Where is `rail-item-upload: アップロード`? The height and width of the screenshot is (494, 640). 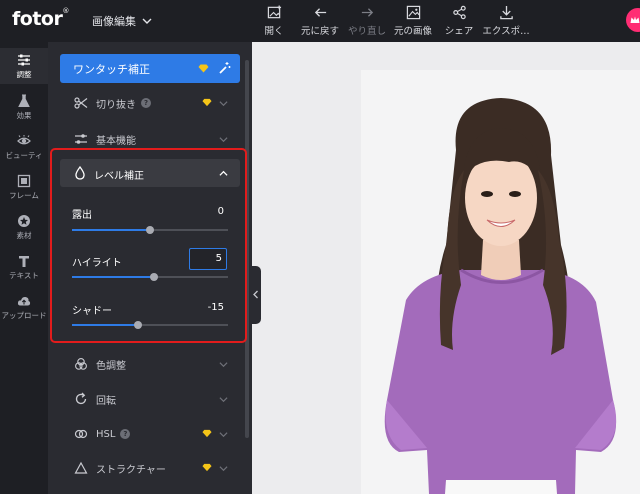
rail-item-upload: アップロード is located at coordinates (24, 307).